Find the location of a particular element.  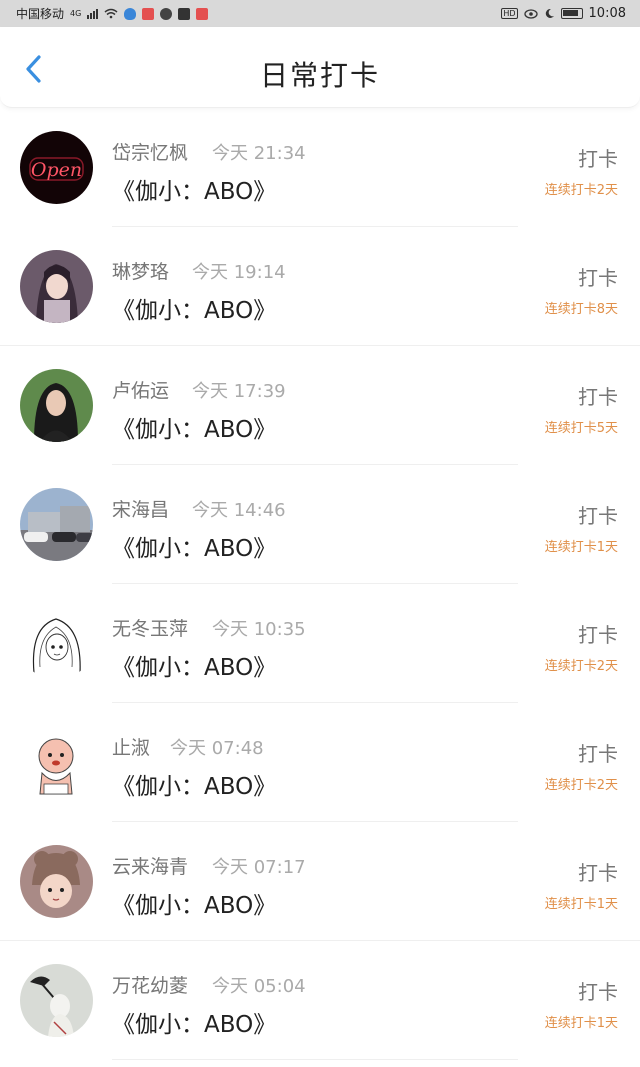

play-notification-icon is located at coordinates (184, 13).